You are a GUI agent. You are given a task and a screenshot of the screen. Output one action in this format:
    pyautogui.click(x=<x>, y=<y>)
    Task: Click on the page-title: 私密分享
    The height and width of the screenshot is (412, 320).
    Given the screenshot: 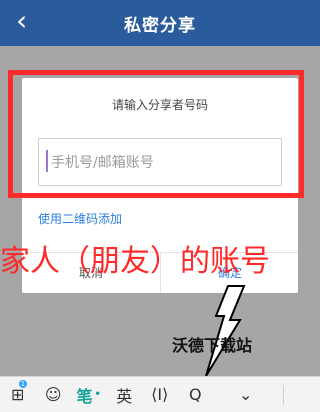 What is the action you would take?
    pyautogui.click(x=160, y=25)
    